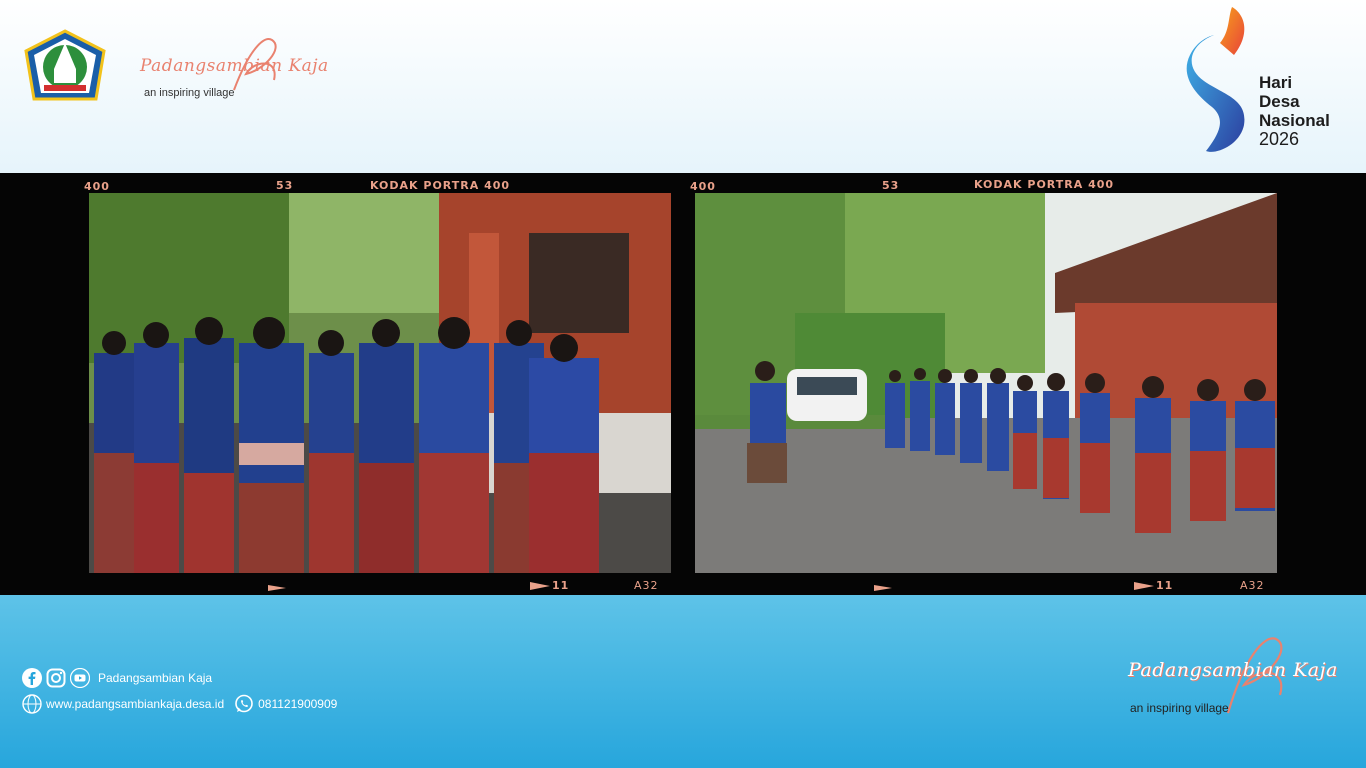 The width and height of the screenshot is (1366, 768). Describe the element at coordinates (1279, 101) in the screenshot. I see `hdn-line-2: Desa` at that location.